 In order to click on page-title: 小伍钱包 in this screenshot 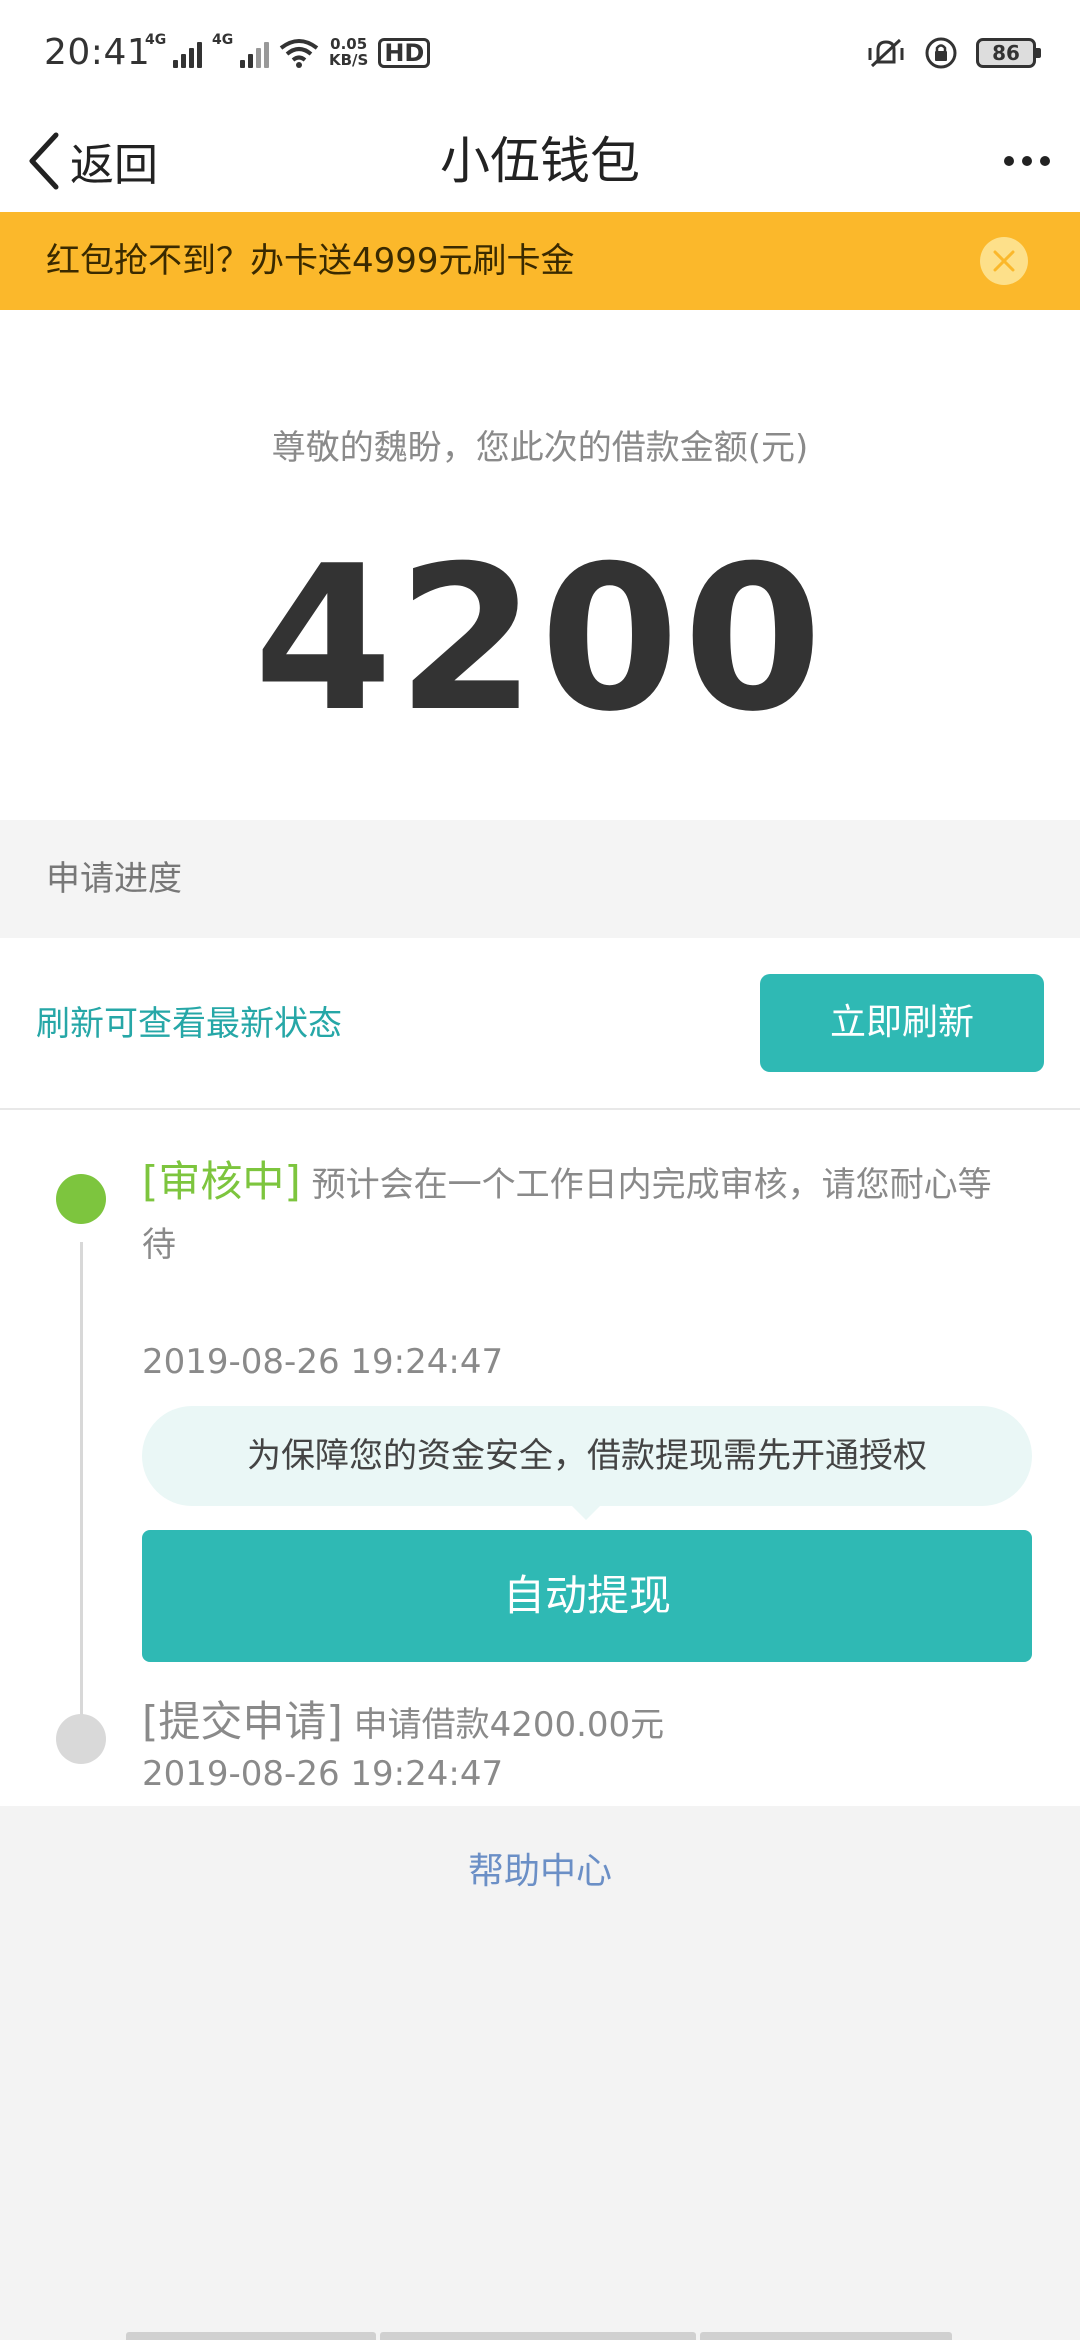, I will do `click(540, 161)`.